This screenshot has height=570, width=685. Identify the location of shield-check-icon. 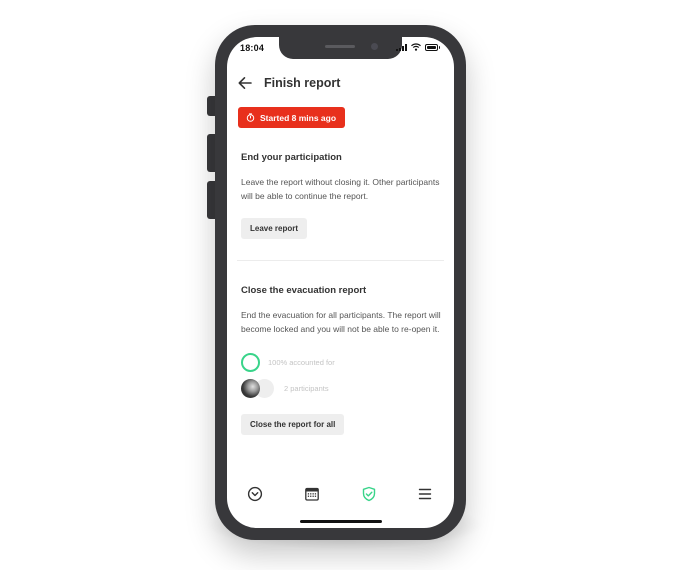
(369, 494).